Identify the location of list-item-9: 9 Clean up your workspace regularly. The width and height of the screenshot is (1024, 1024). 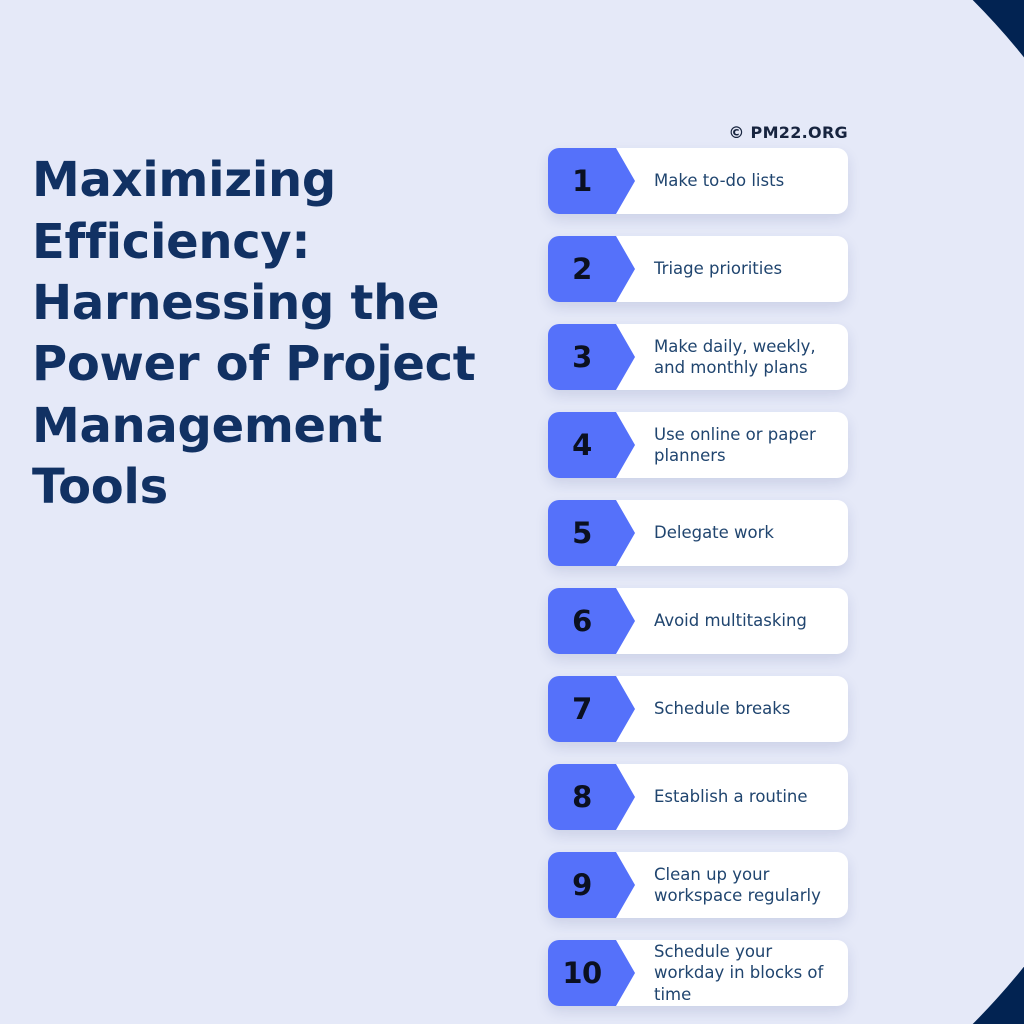
(698, 885).